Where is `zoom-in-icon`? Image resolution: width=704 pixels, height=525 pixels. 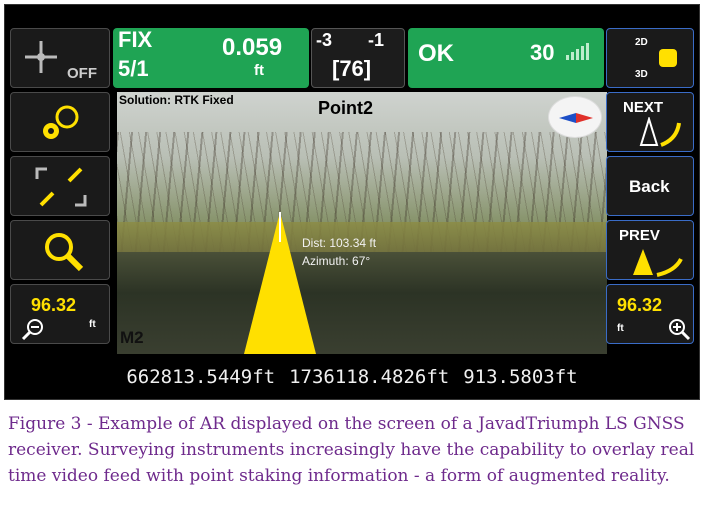
zoom-in-icon is located at coordinates (680, 330).